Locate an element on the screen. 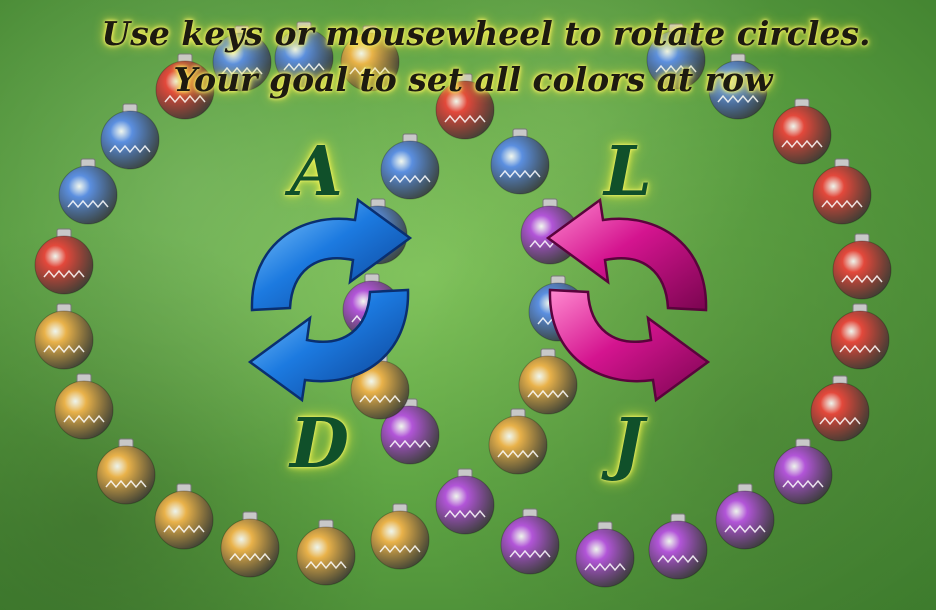 The width and height of the screenshot is (936, 610). instruction-line-2: Your goal to set all colors at row is located at coordinates (473, 79).